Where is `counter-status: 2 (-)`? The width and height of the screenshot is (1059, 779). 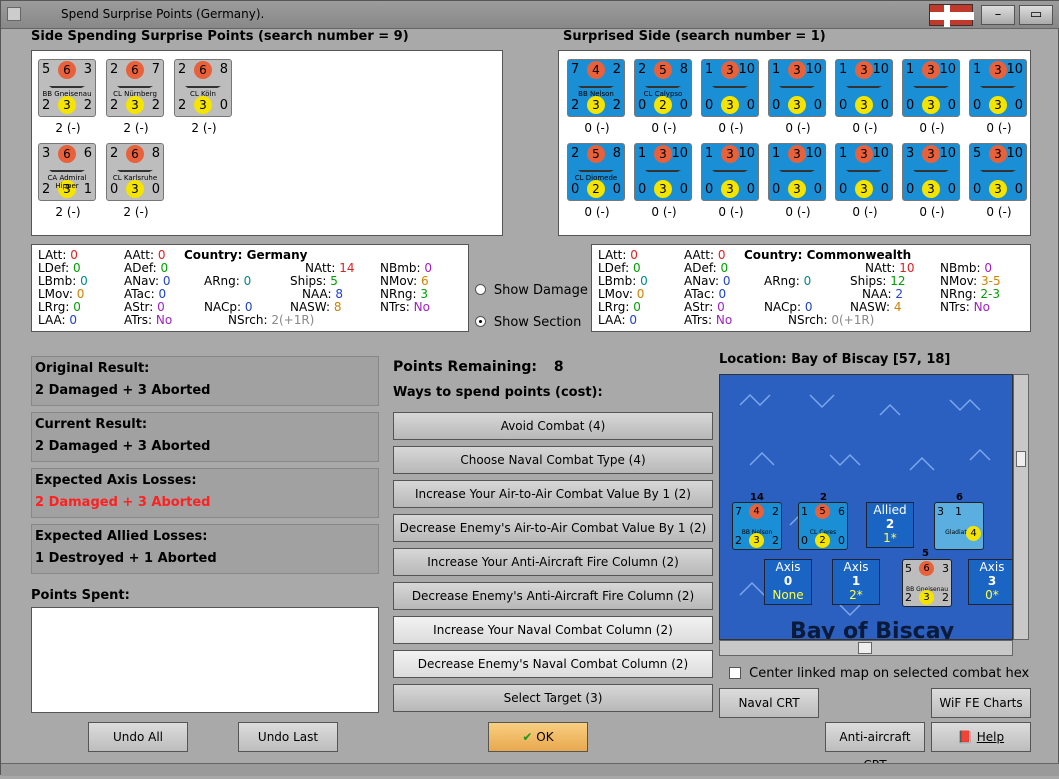
counter-status: 2 (-) is located at coordinates (68, 128).